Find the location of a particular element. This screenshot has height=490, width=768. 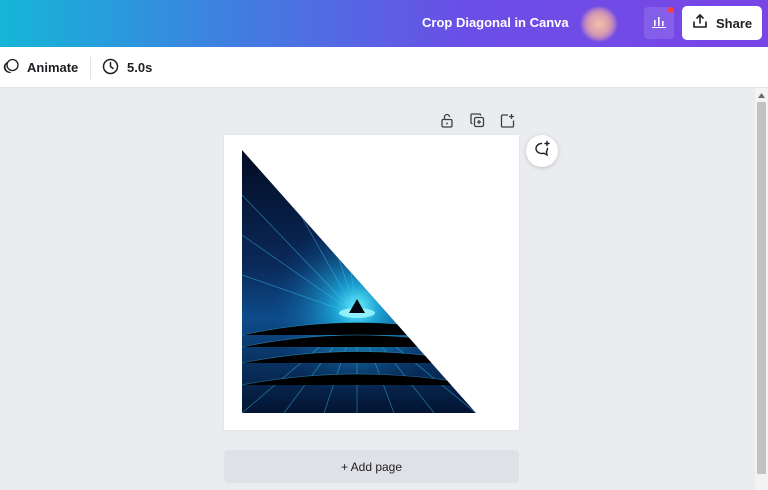

bar-chart-icon is located at coordinates (659, 23).